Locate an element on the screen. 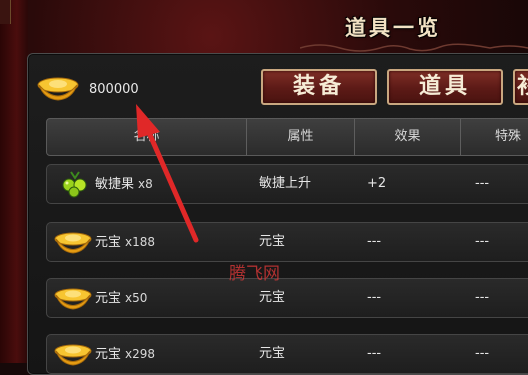 This screenshot has height=375, width=528. table-row: 元宝 x188 元宝 --- --- is located at coordinates (287, 242).